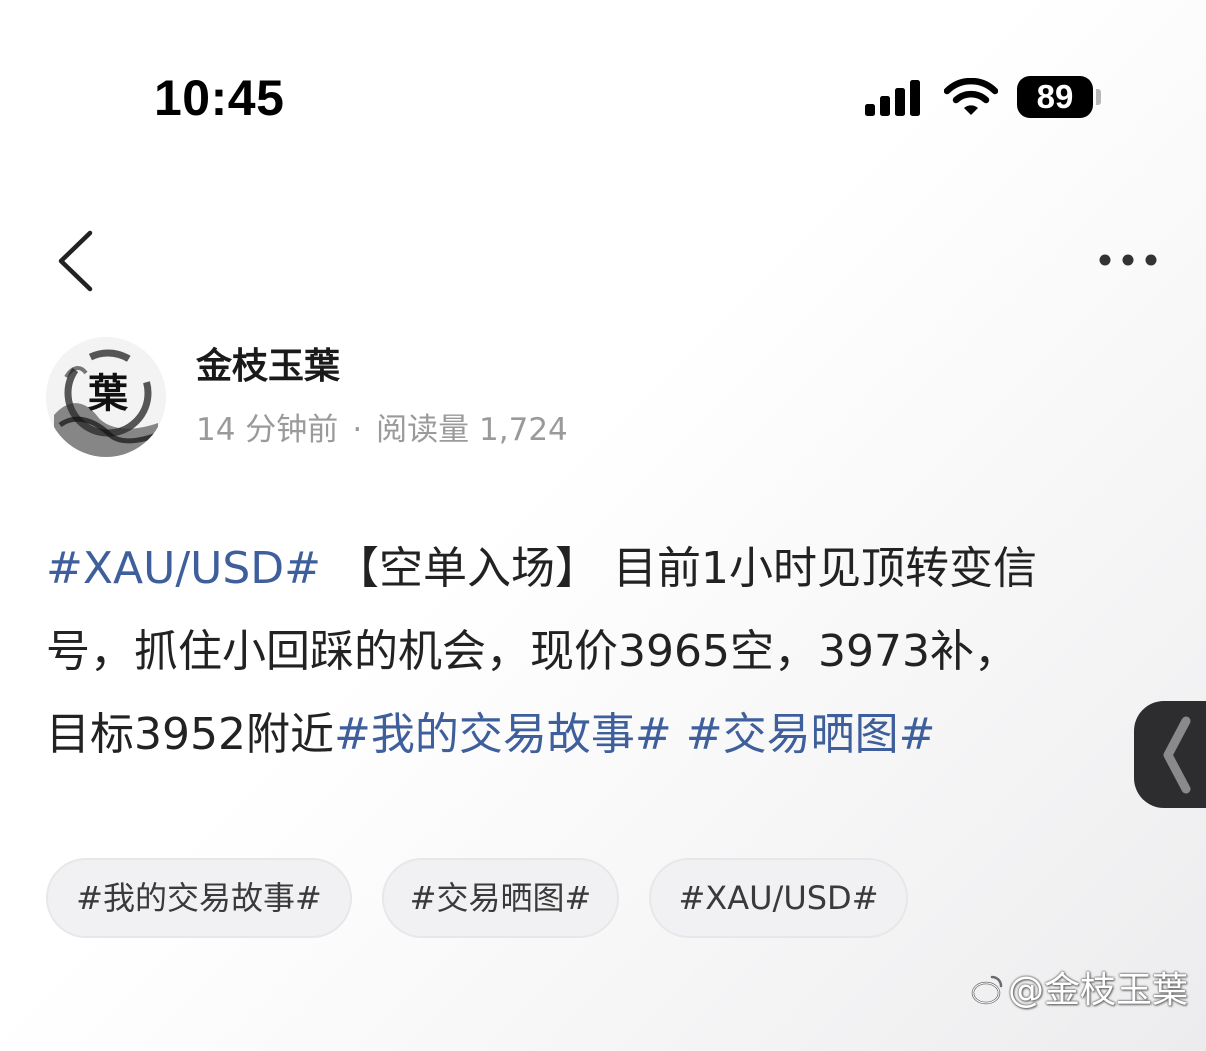 The width and height of the screenshot is (1206, 1051). I want to click on status-time: 10:45, so click(219, 98).